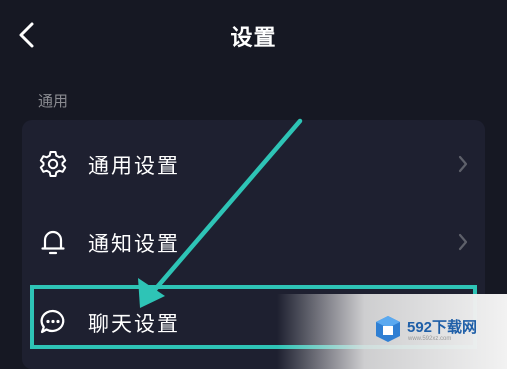 Image resolution: width=507 pixels, height=369 pixels. I want to click on notification-settings-label: 通知设置, so click(134, 244).